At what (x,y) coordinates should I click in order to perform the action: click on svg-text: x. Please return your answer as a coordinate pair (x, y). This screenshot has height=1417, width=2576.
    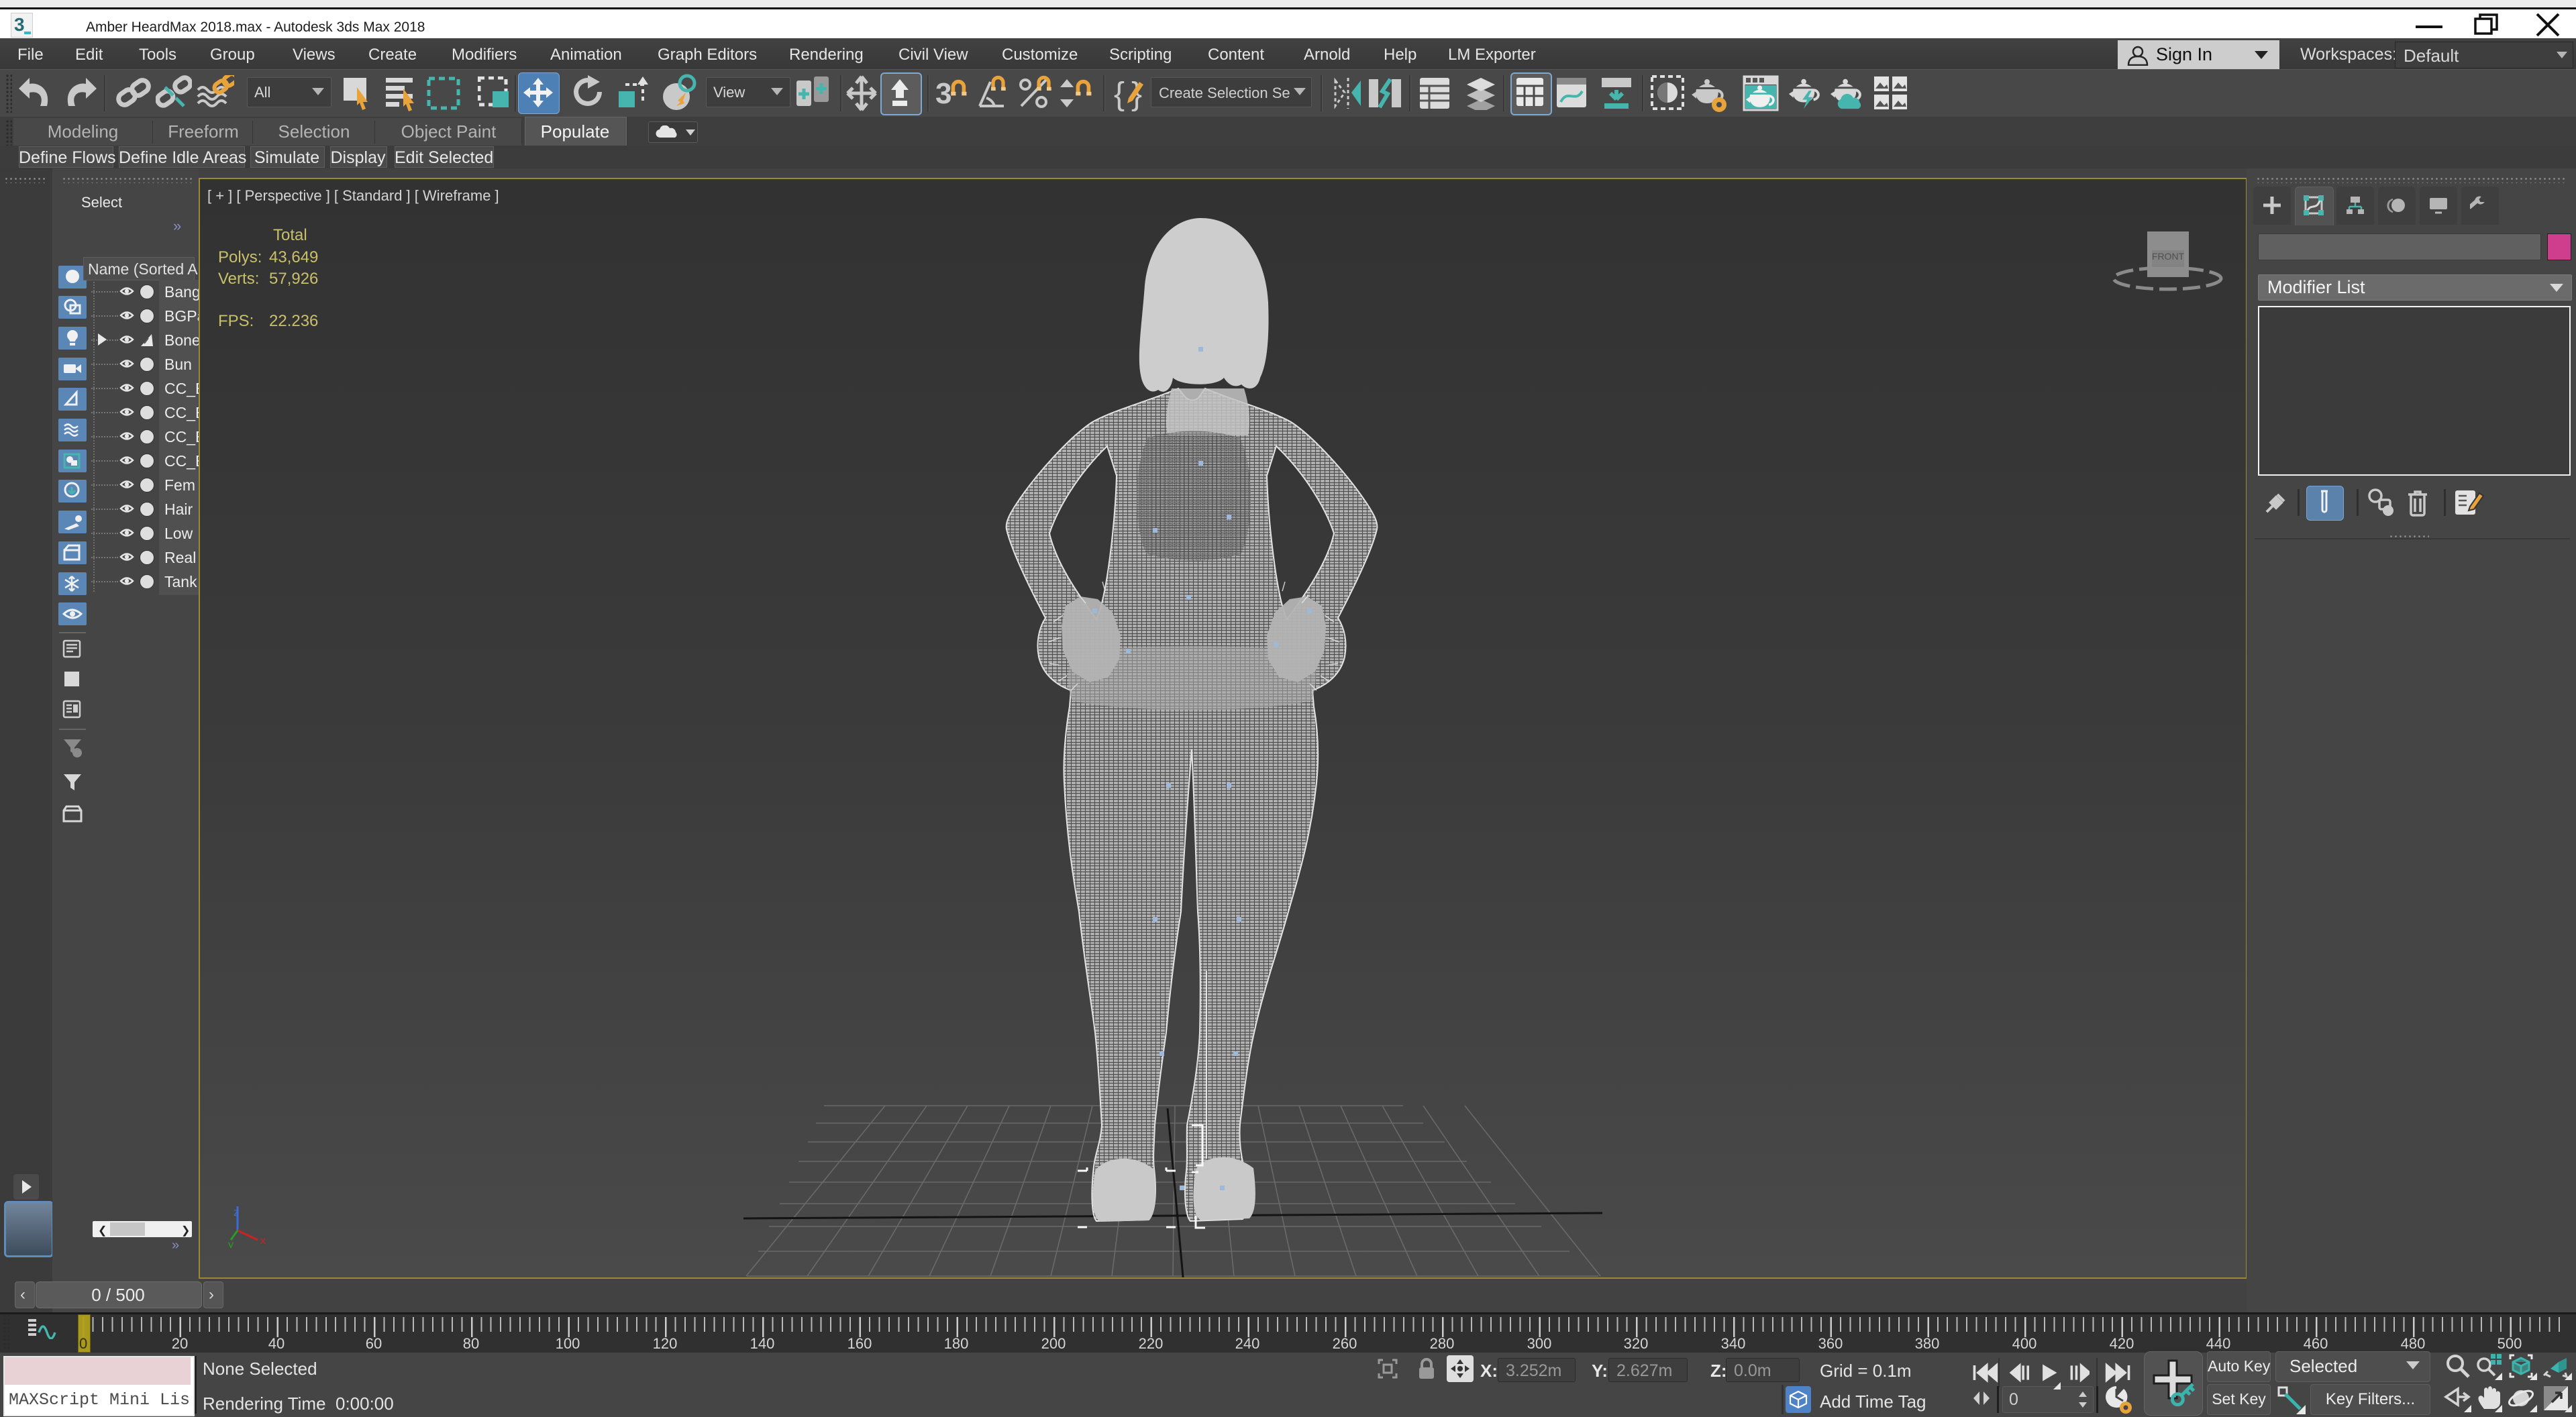
    Looking at the image, I should click on (263, 1241).